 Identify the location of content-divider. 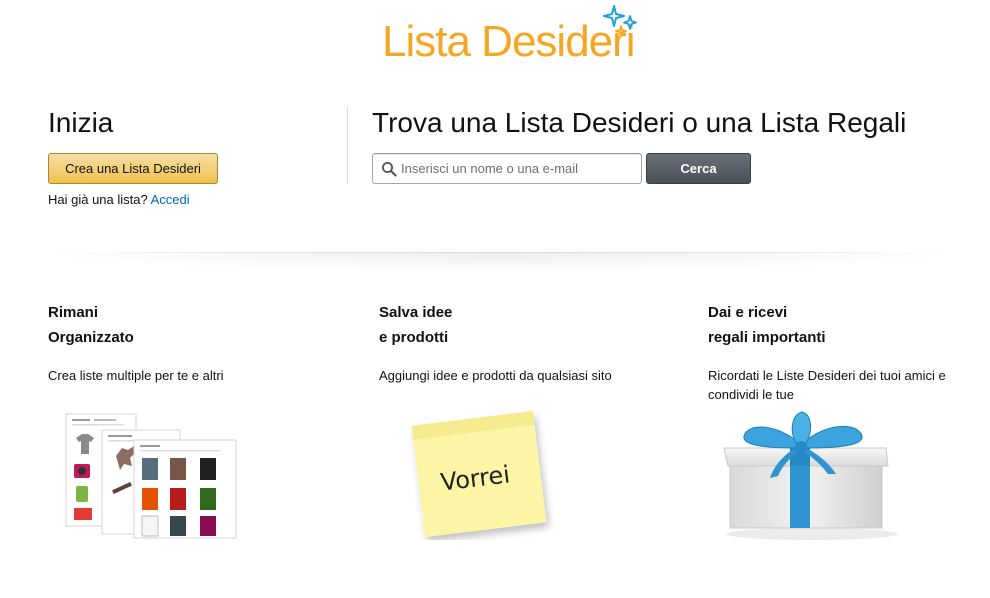
(500, 252).